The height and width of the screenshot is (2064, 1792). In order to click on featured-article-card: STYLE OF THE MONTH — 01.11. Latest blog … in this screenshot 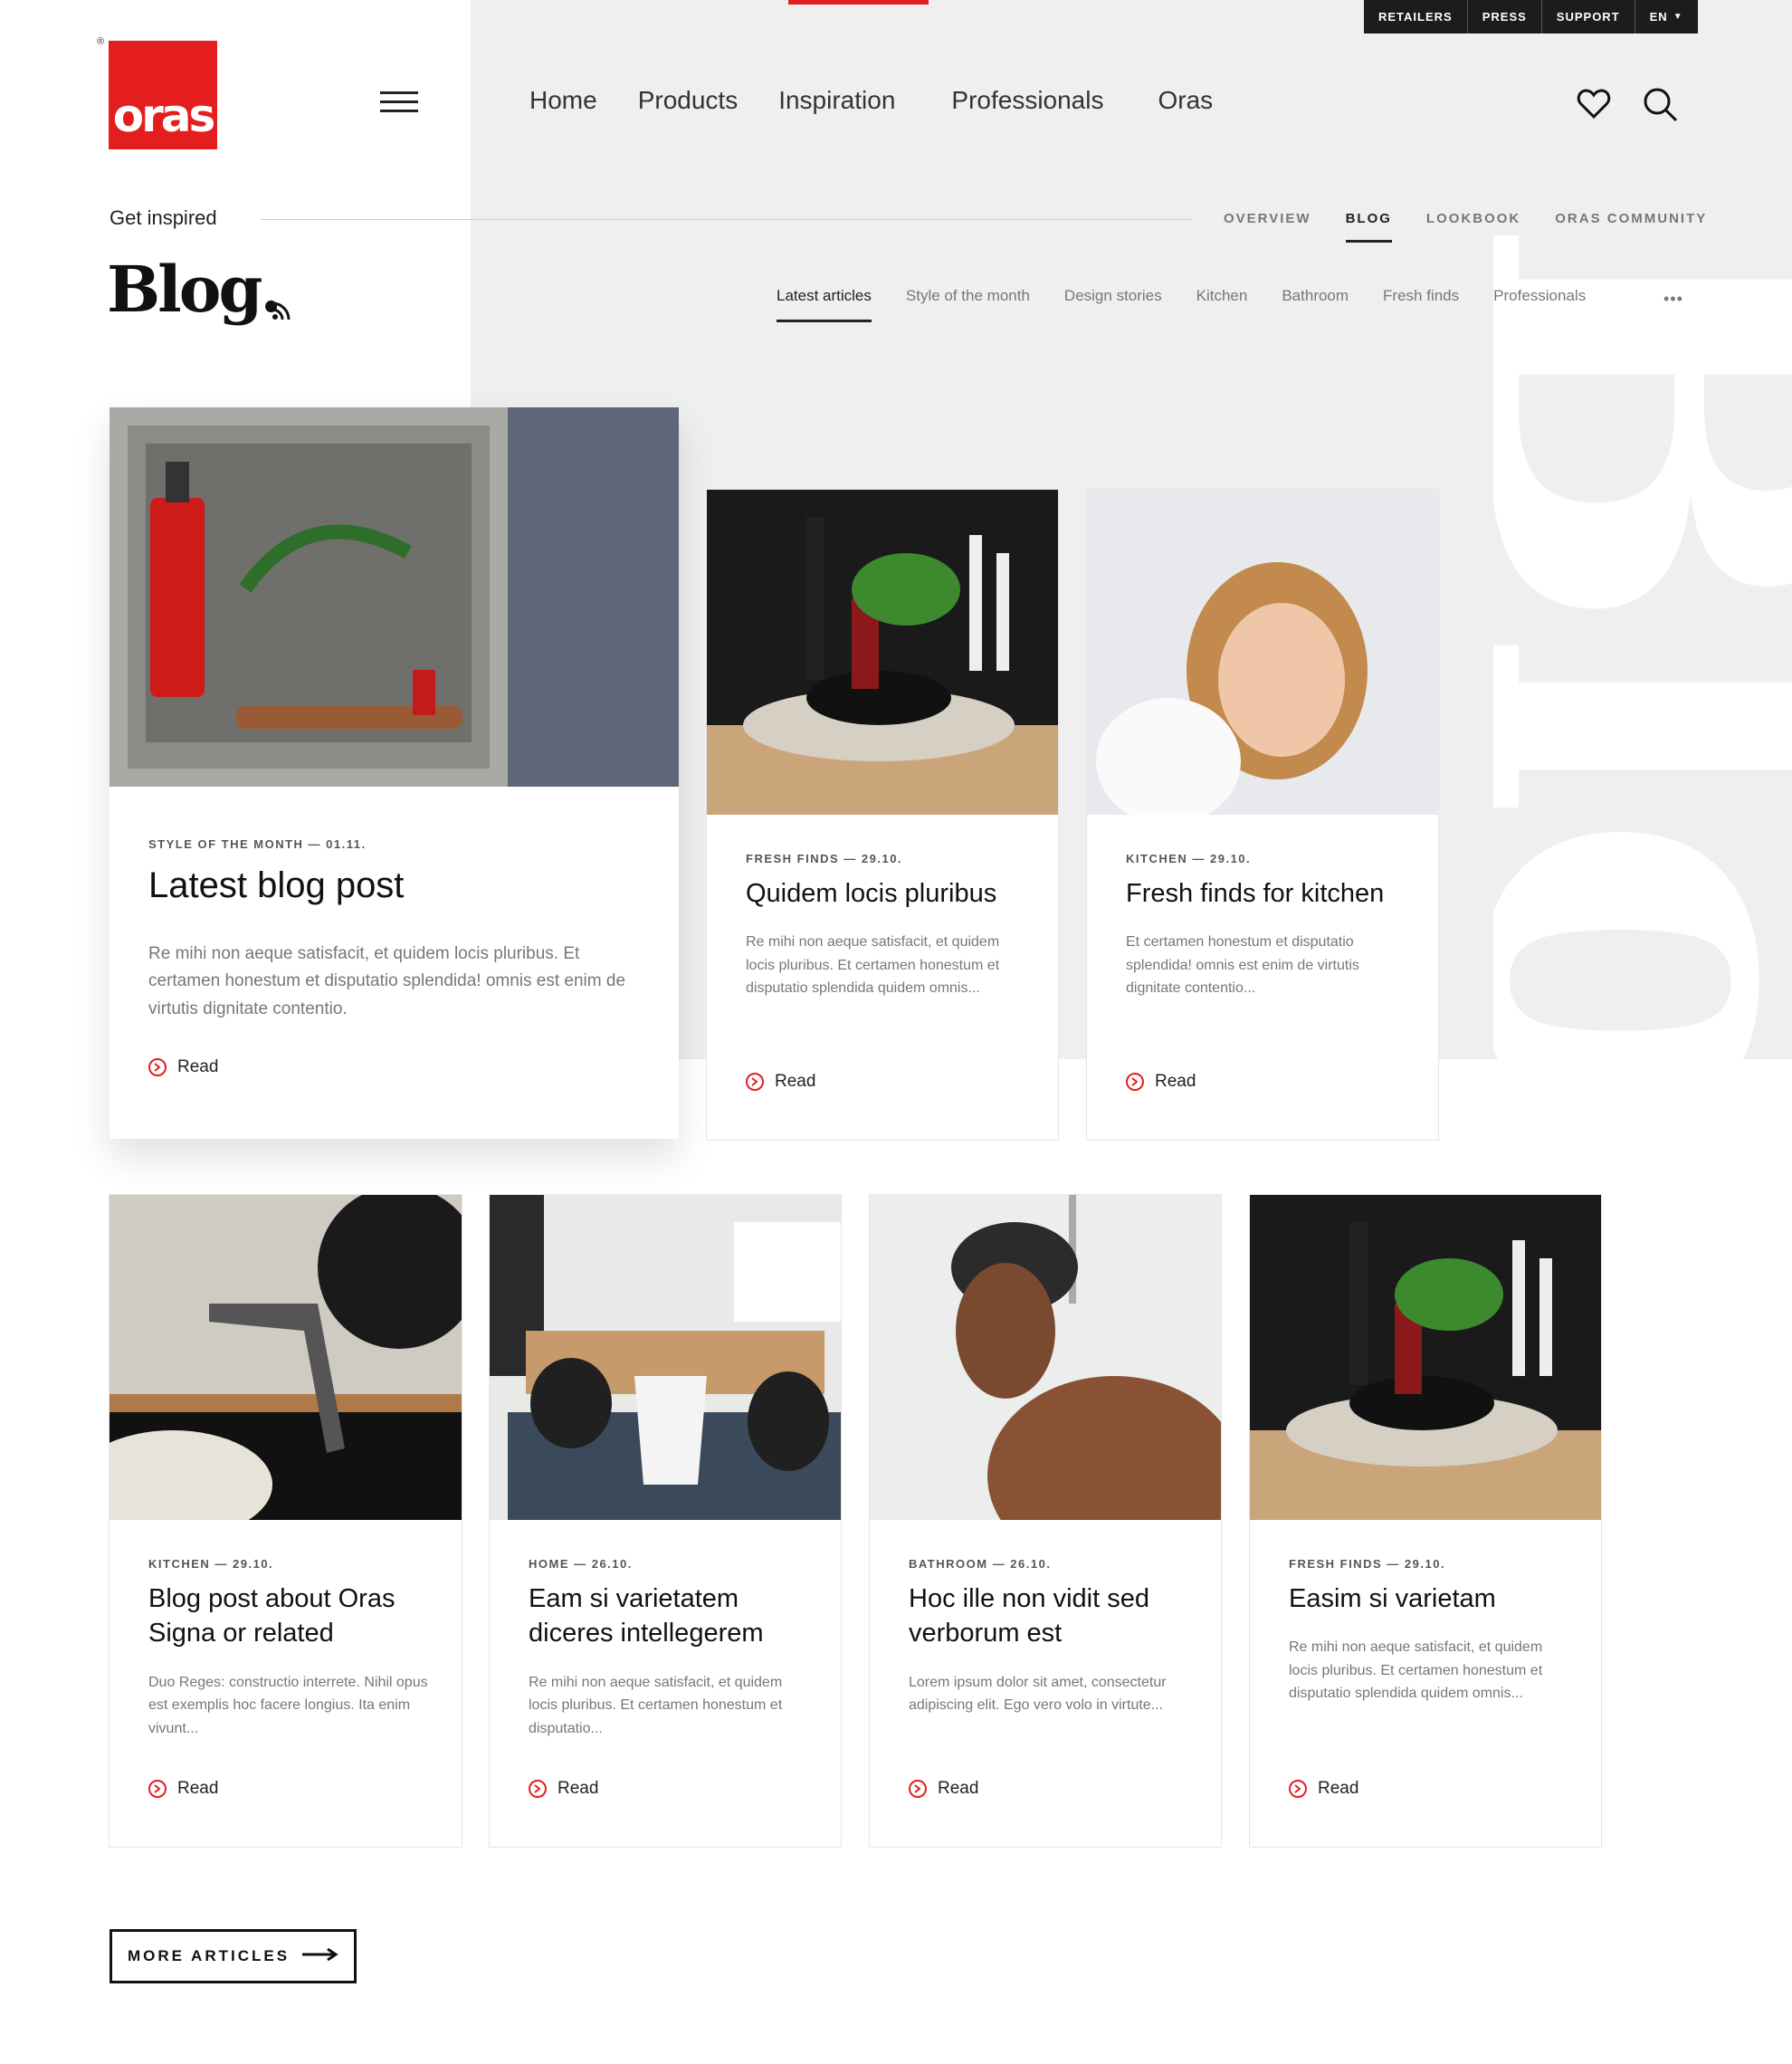, I will do `click(394, 773)`.